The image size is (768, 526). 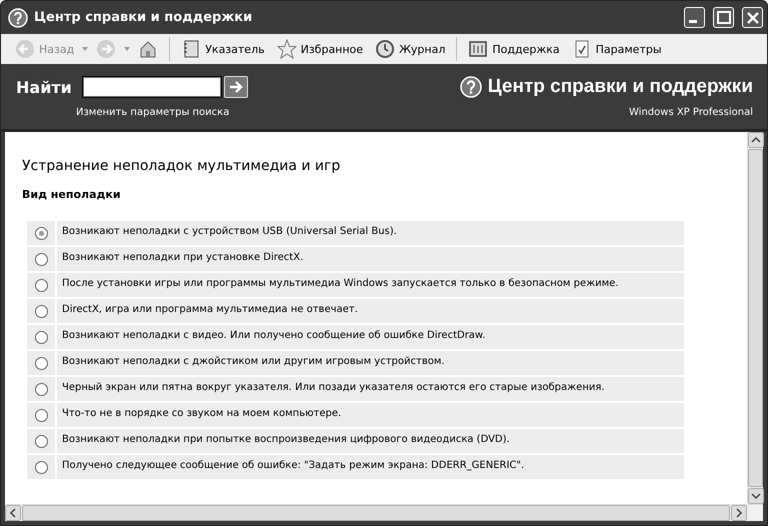 I want to click on window-title: Центр справки и поддержки, so click(x=144, y=17).